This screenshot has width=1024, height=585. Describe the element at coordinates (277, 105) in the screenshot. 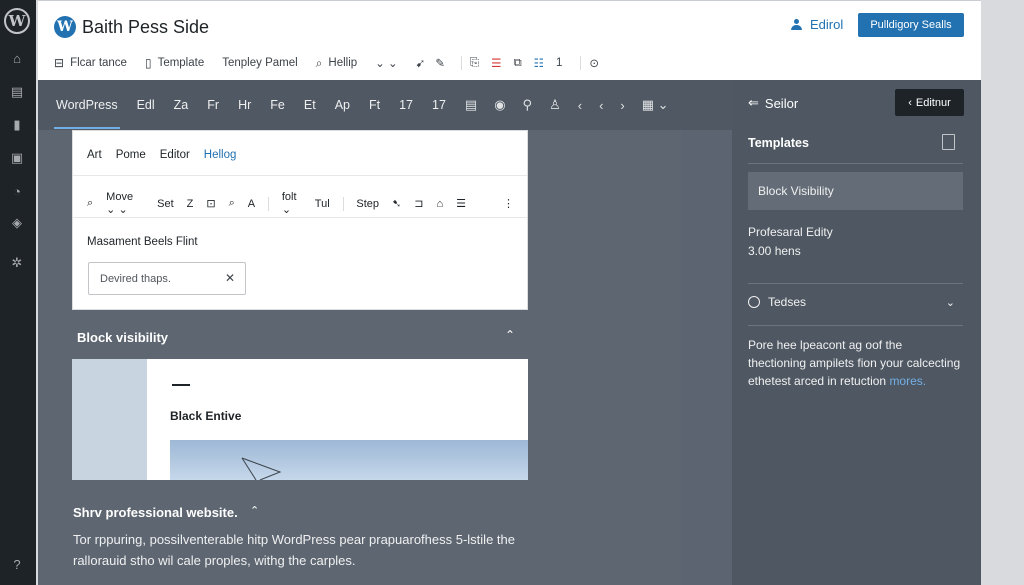

I see `tab-fe: Fe` at that location.